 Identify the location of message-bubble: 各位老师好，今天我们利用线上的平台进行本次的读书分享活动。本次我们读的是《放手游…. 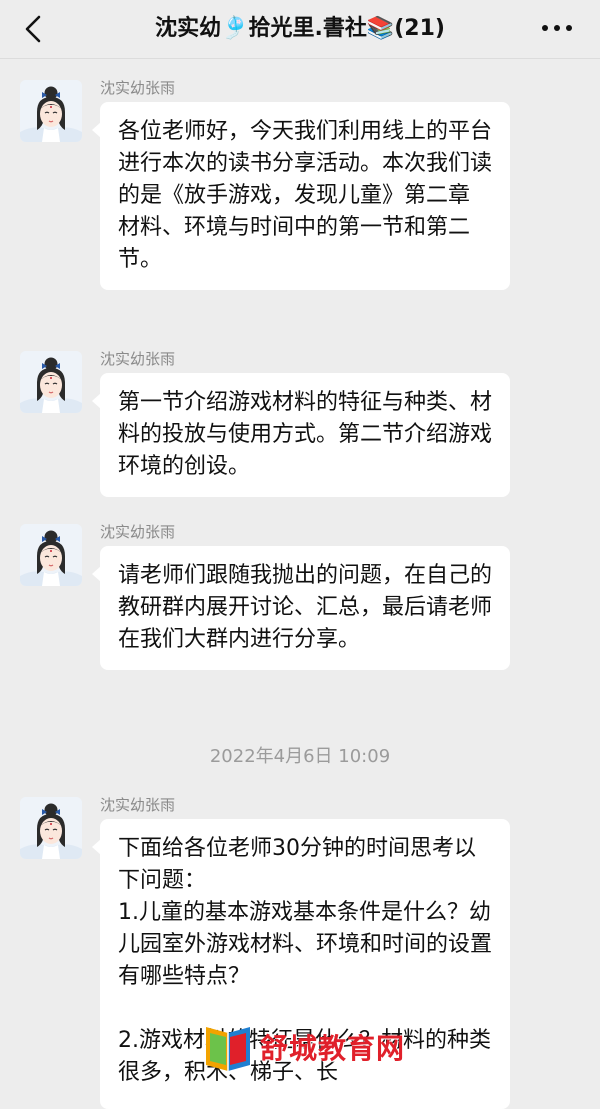
(301, 196).